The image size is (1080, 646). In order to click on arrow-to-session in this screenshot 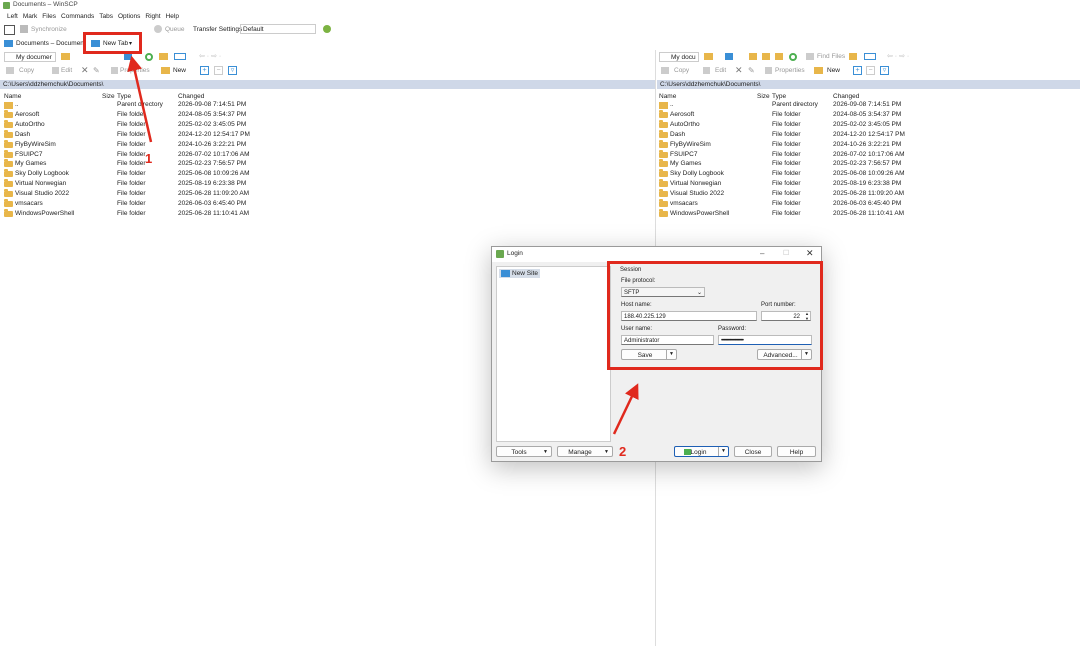, I will do `click(625, 409)`.